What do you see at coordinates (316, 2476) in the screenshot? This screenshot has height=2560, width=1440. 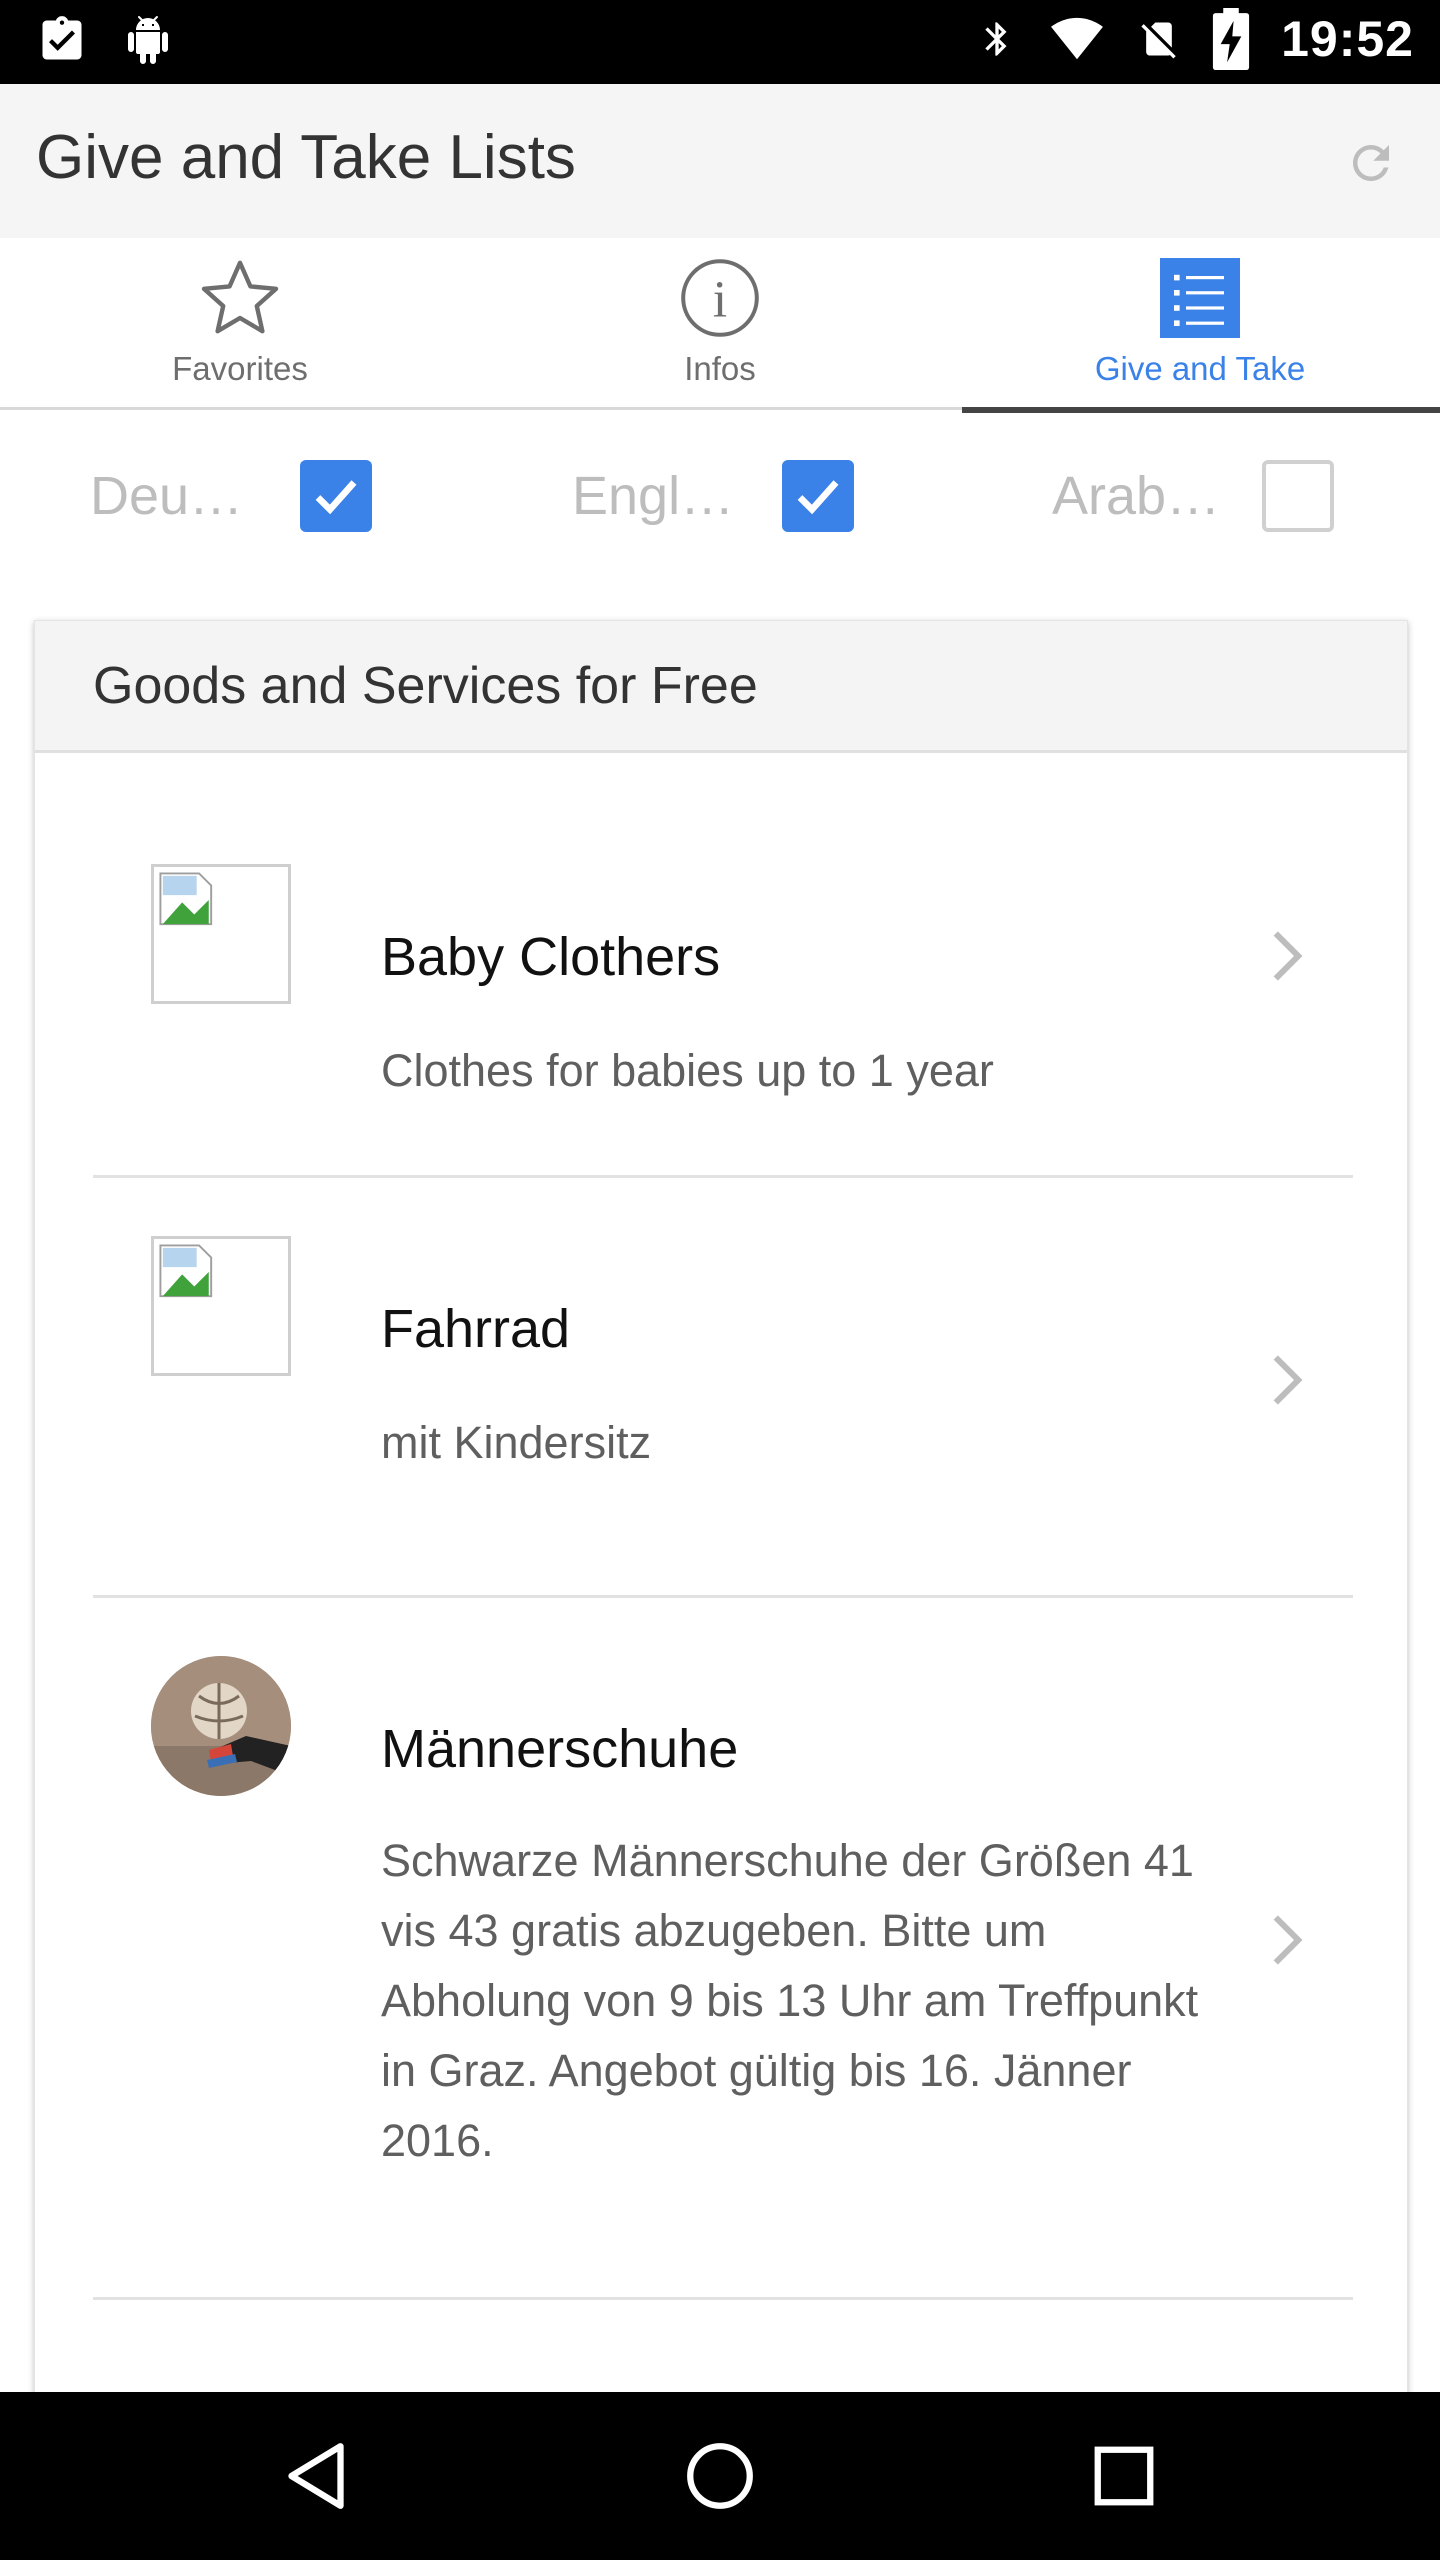 I see `back-icon` at bounding box center [316, 2476].